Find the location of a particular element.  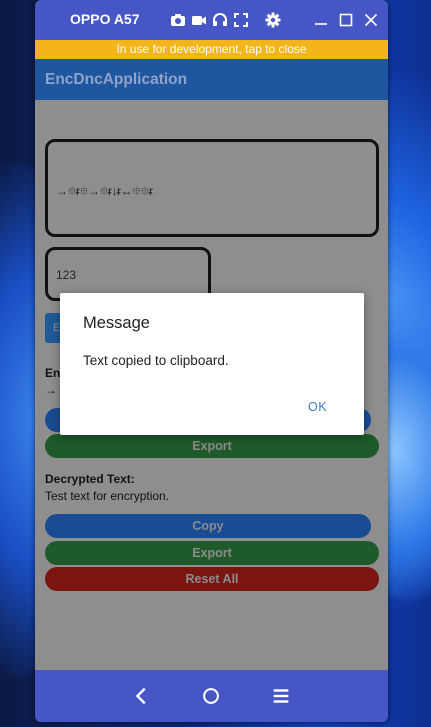

android-nav-bar is located at coordinates (211, 696).